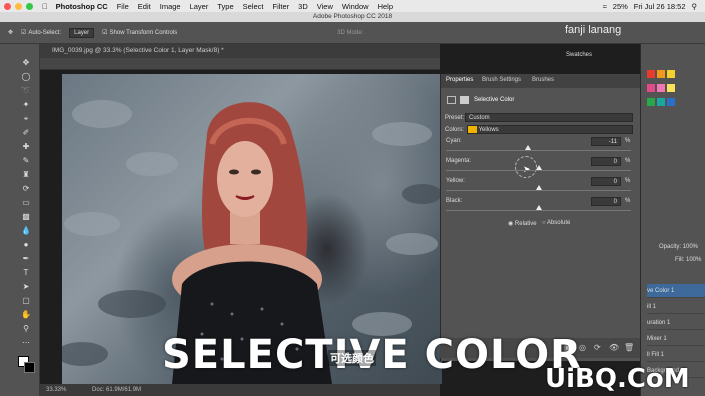  What do you see at coordinates (82, 32) in the screenshot?
I see `auto-select-dropdown: Layer` at bounding box center [82, 32].